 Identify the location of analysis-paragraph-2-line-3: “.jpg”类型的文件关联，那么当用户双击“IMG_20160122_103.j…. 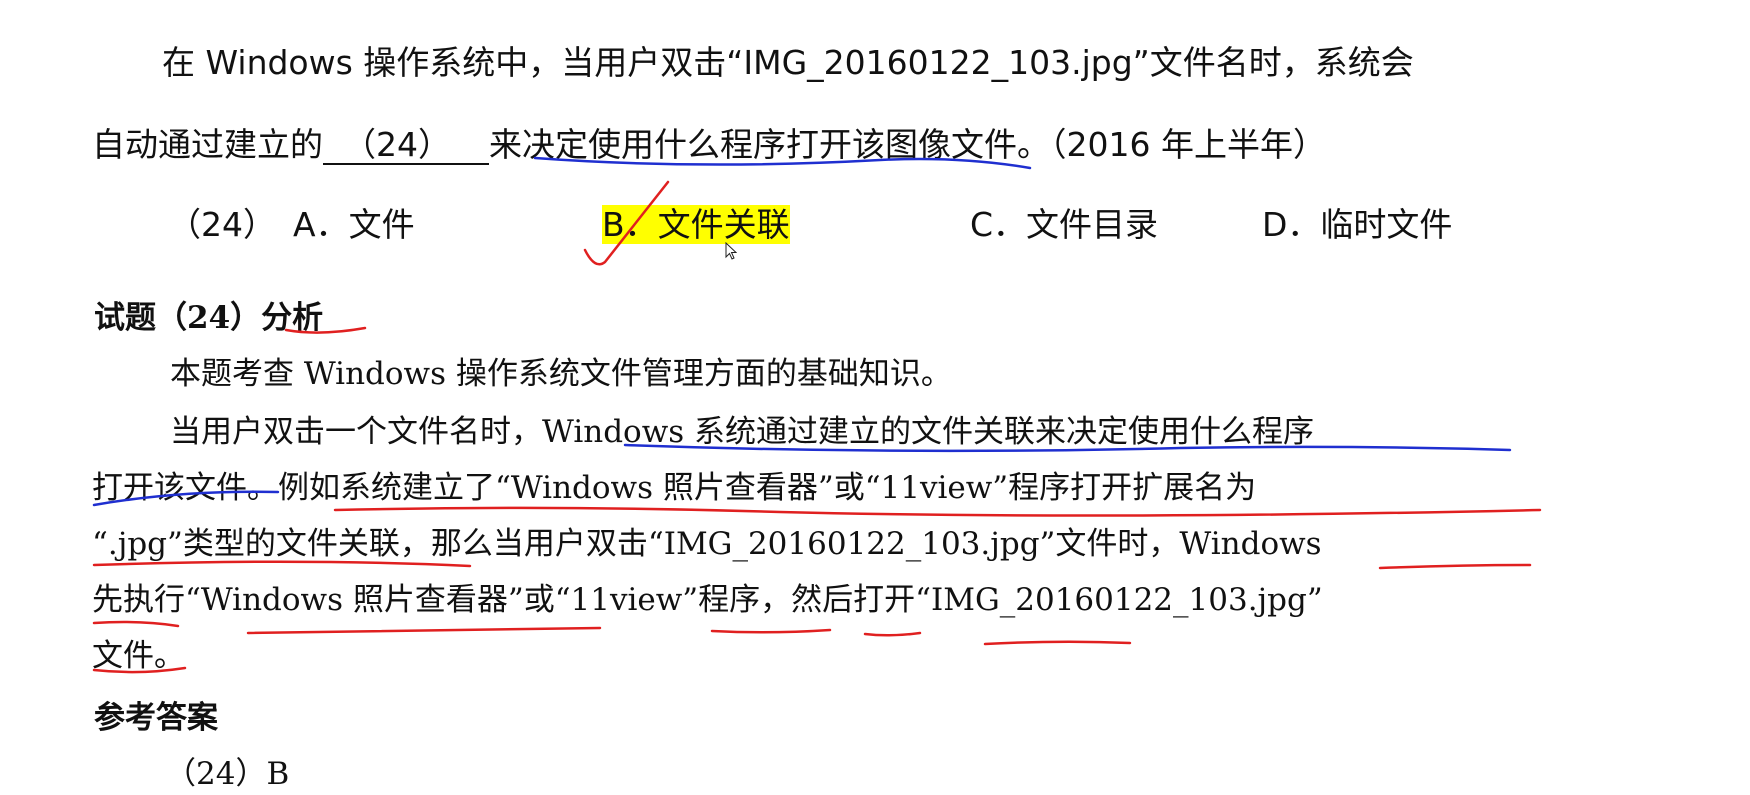
(707, 544).